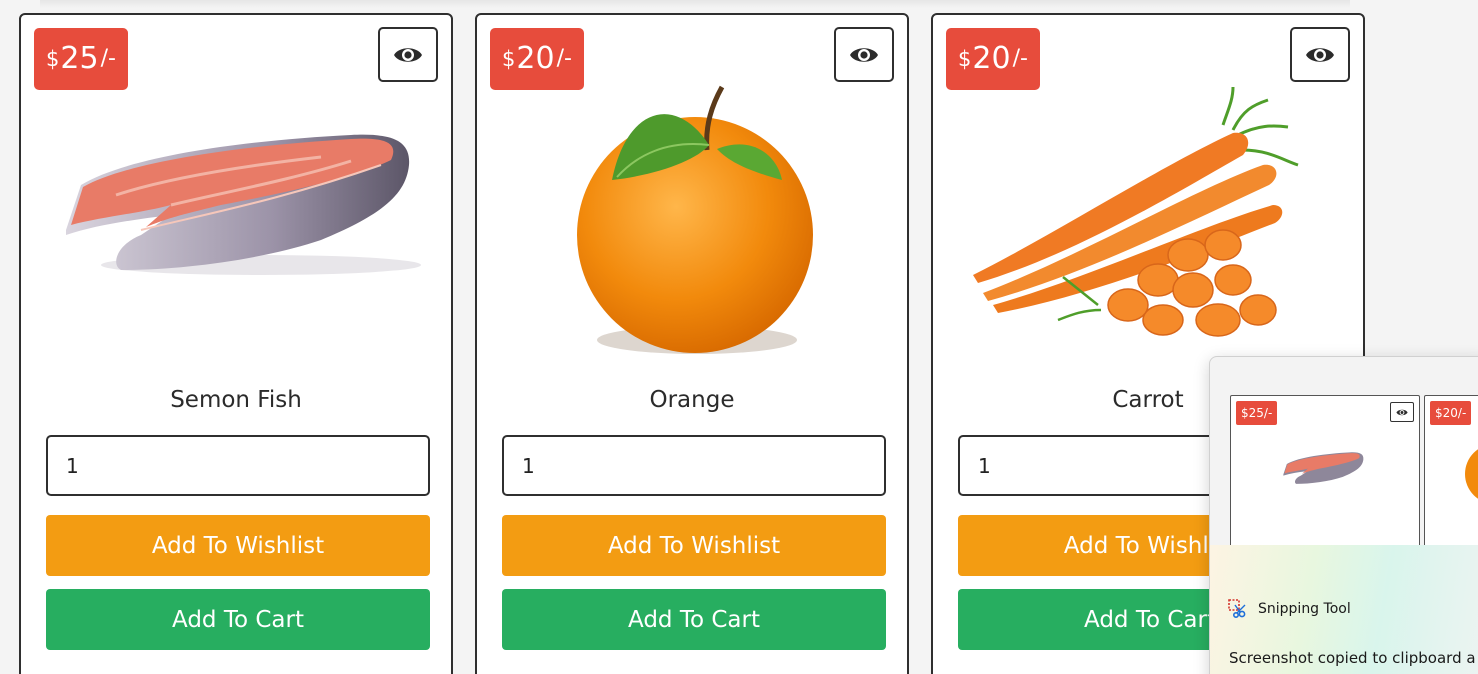  Describe the element at coordinates (695, 4) in the screenshot. I see `top-shadow` at that location.